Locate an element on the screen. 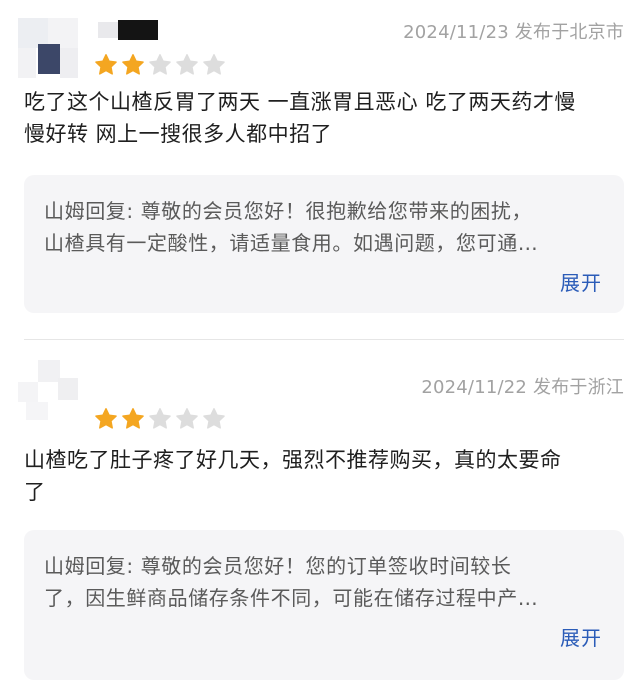 The height and width of the screenshot is (680, 634). post-date: 2024/11/22 is located at coordinates (474, 387).